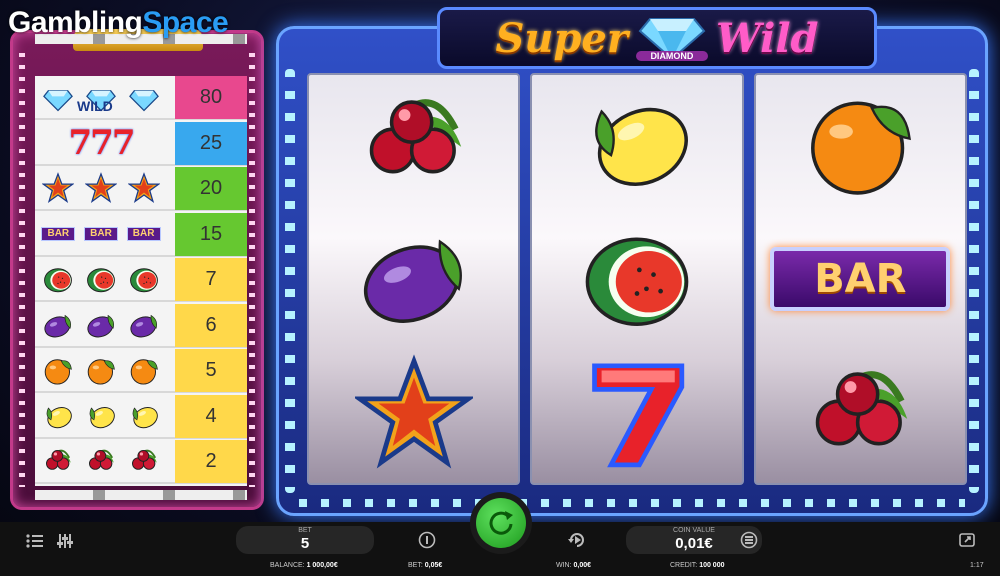  I want to click on game-logo: Super DIAMOND Wild, so click(657, 38).